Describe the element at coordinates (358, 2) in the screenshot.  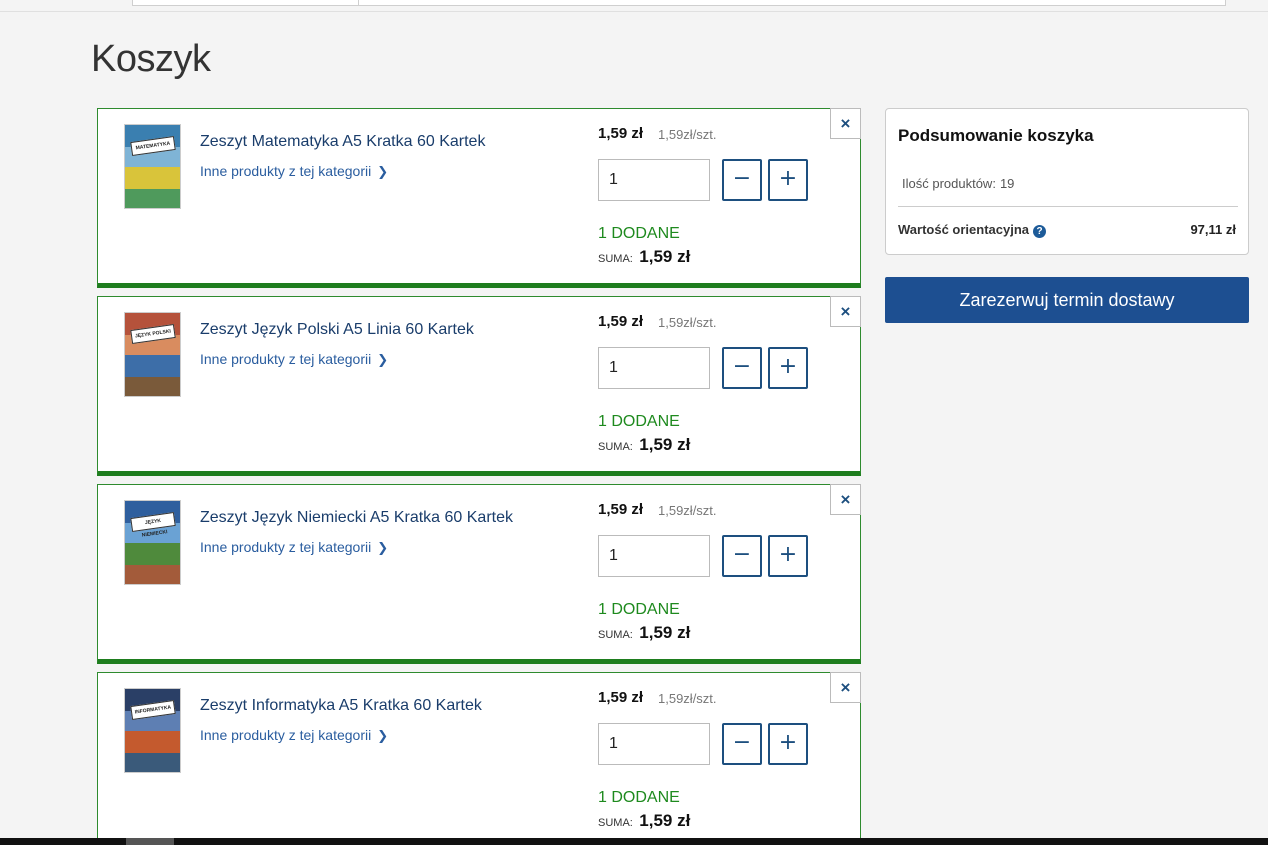
I see `search-bar-divider` at that location.